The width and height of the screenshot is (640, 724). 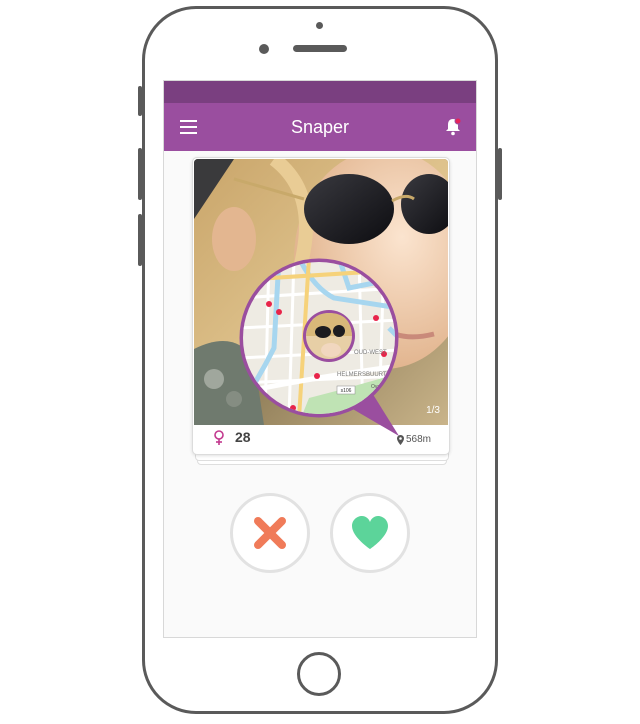 What do you see at coordinates (453, 127) in the screenshot?
I see `bell-icon` at bounding box center [453, 127].